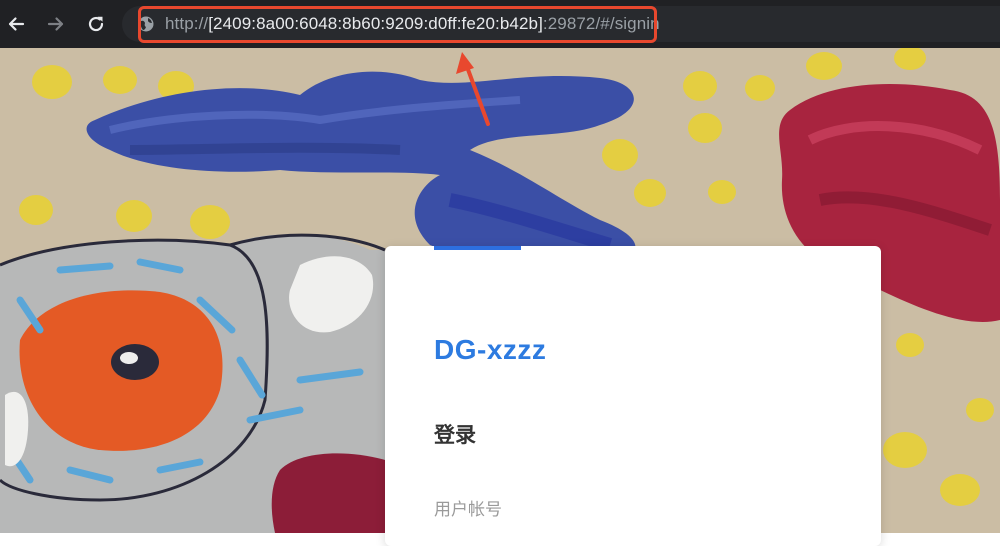  Describe the element at coordinates (468, 510) in the screenshot. I see `account-field-label: 用户帐号` at that location.